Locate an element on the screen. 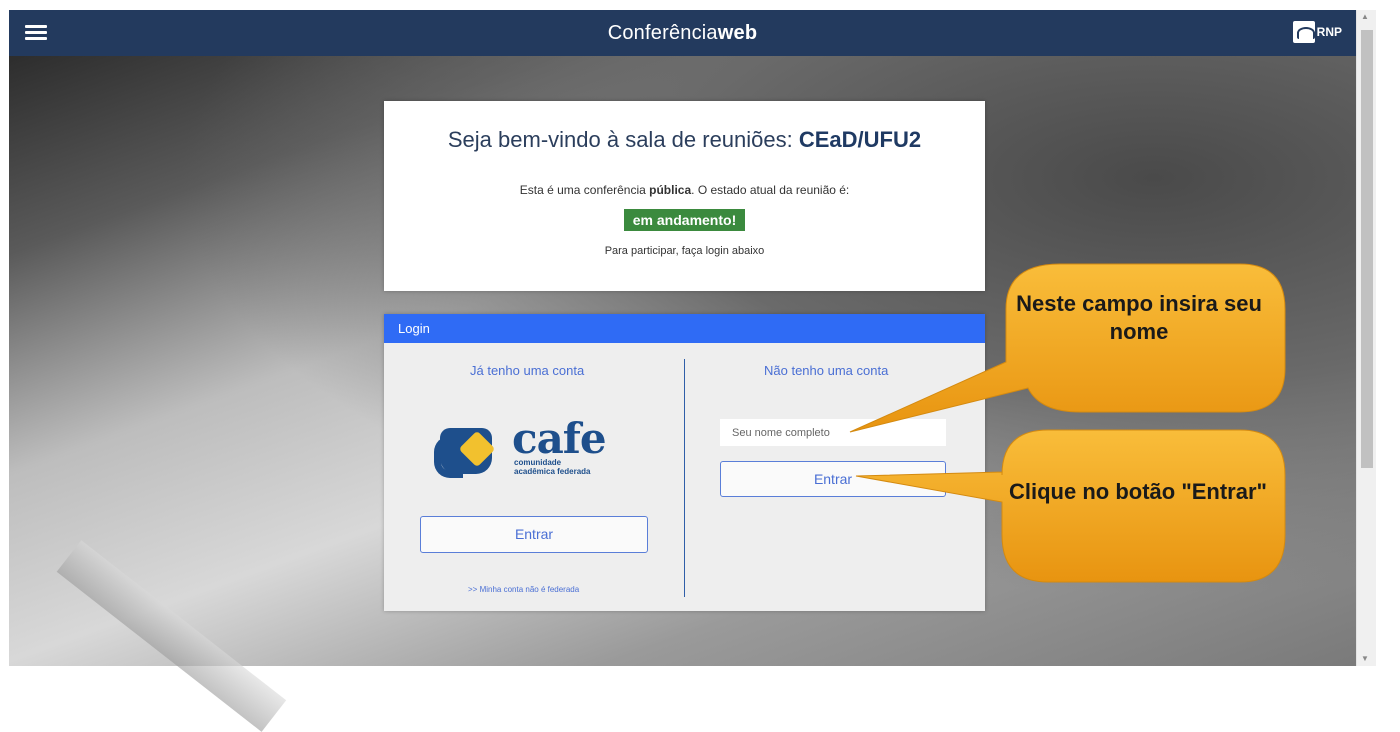 This screenshot has height=732, width=1400. status-public: pública is located at coordinates (670, 190).